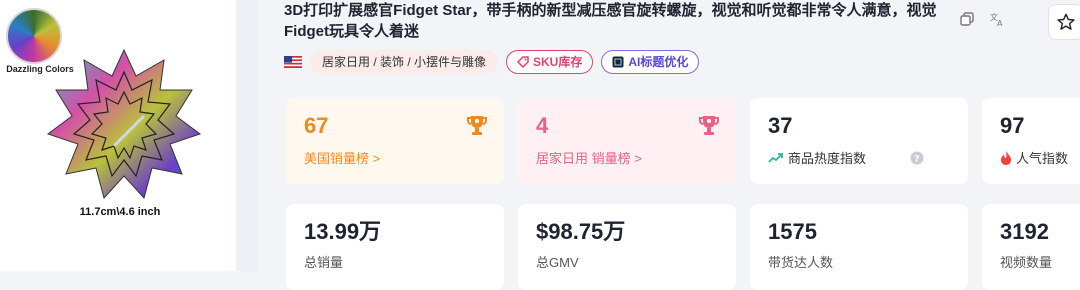 The height and width of the screenshot is (290, 1080). I want to click on popularity-index-card: 97 人气指数, so click(1031, 141).